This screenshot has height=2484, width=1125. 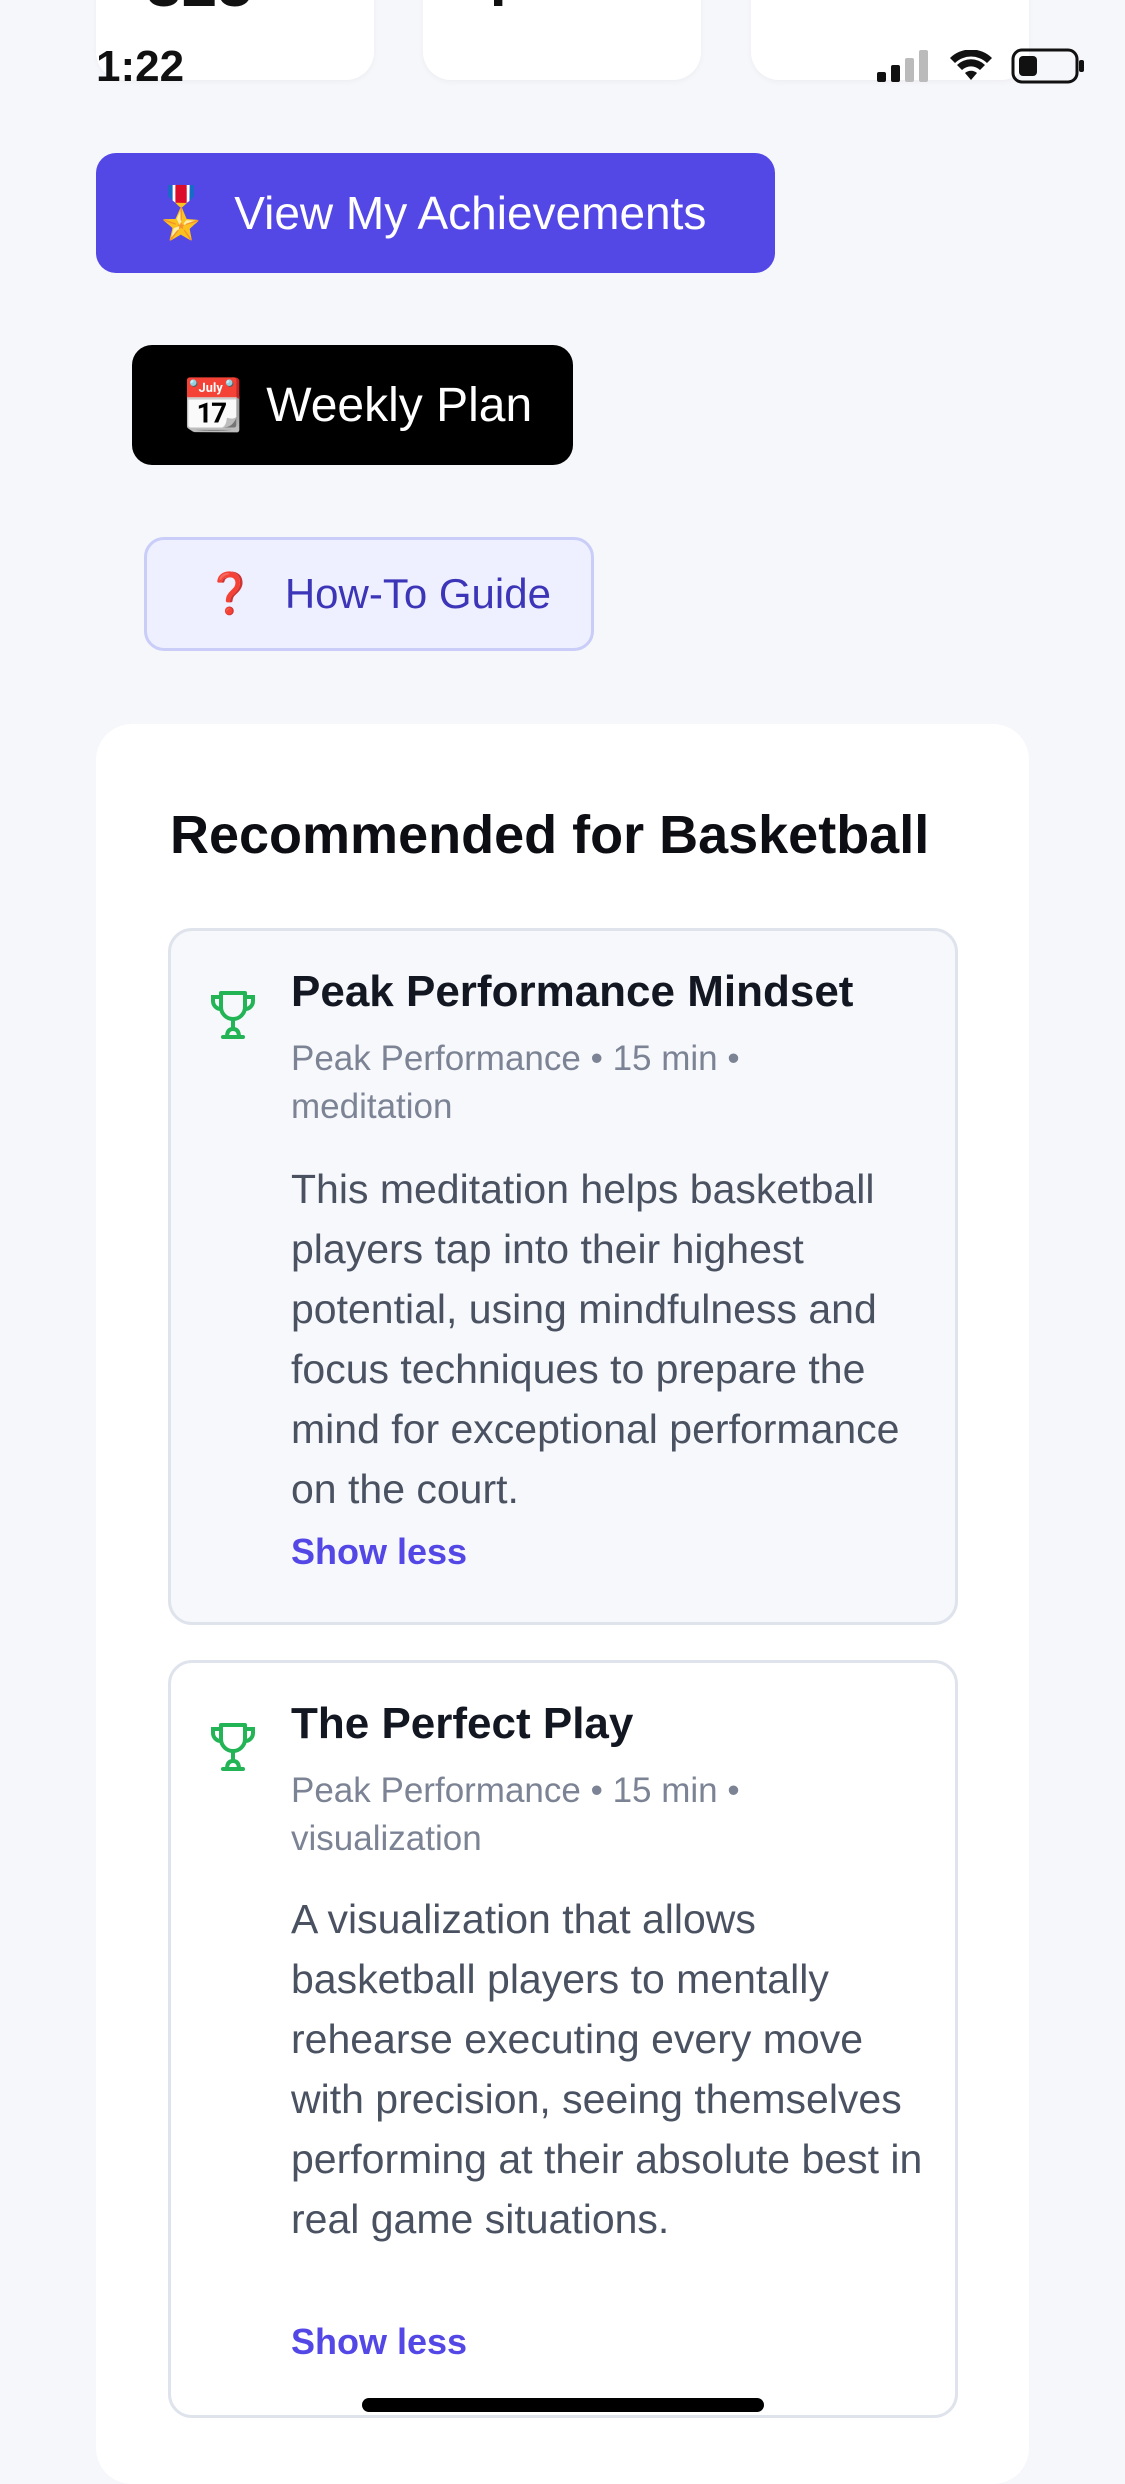 What do you see at coordinates (417, 593) in the screenshot?
I see `how-to-guide-label: How-To Guide` at bounding box center [417, 593].